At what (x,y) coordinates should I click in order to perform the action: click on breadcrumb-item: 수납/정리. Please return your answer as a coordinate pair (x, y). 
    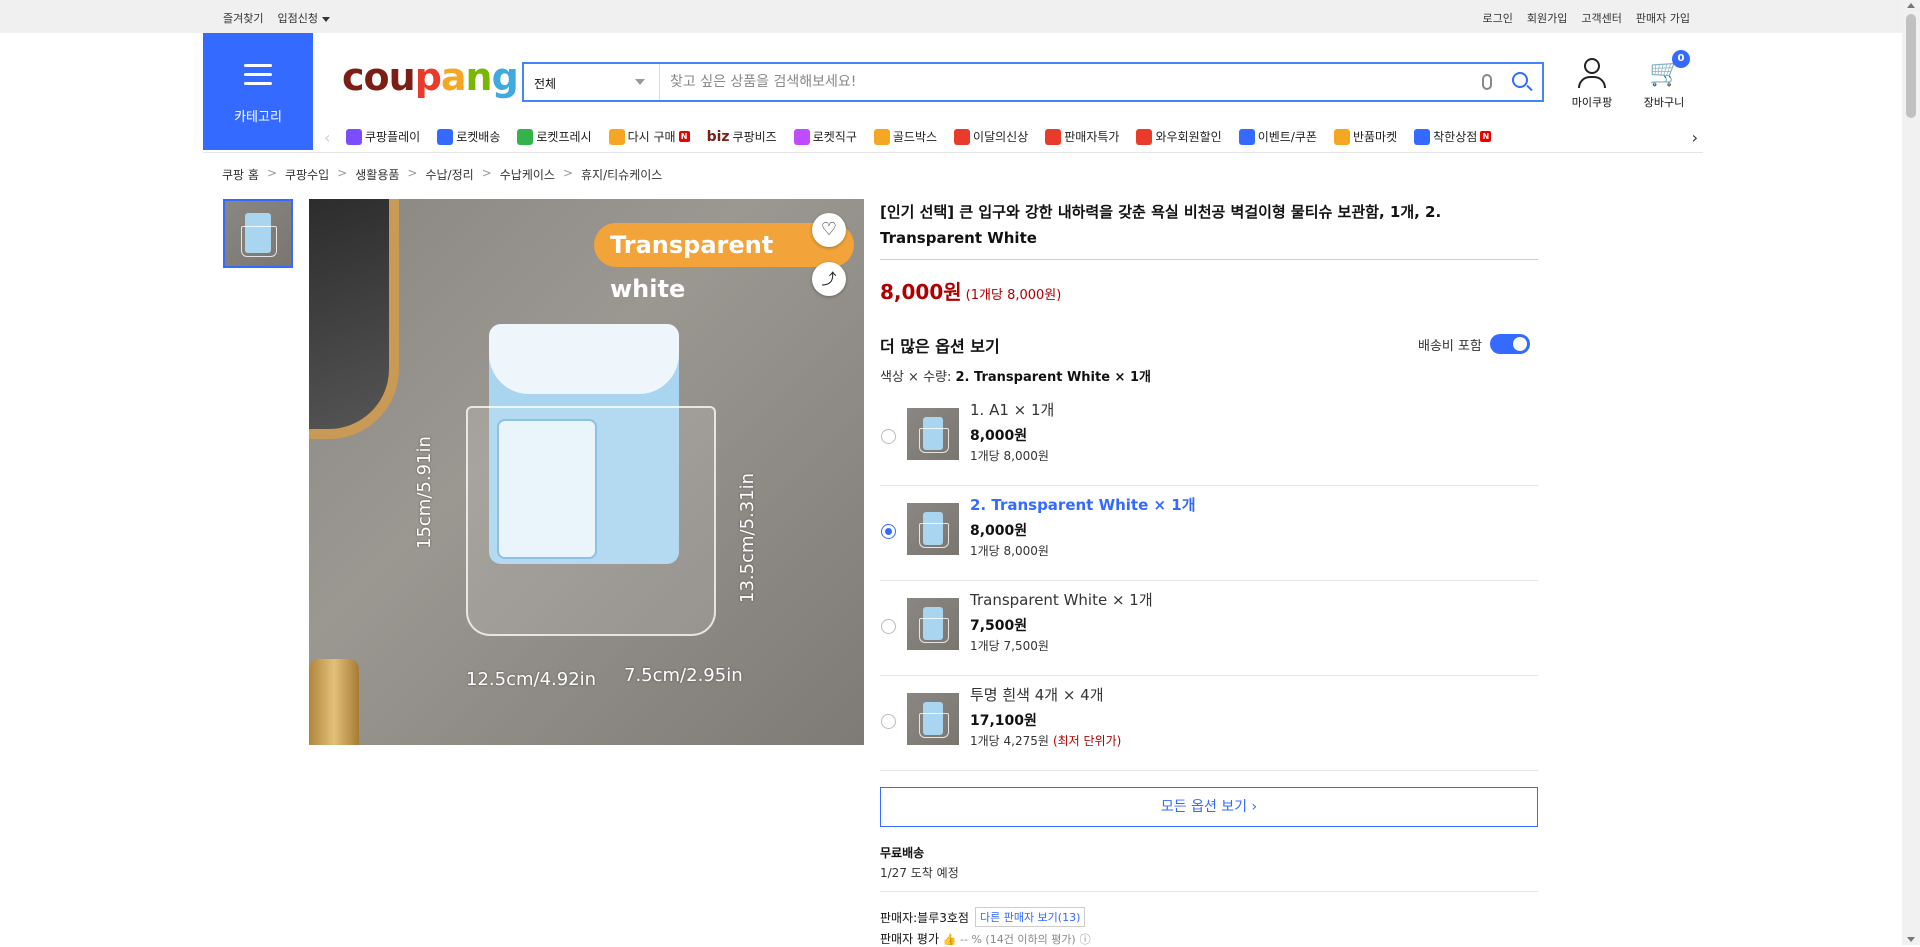
    Looking at the image, I should click on (449, 174).